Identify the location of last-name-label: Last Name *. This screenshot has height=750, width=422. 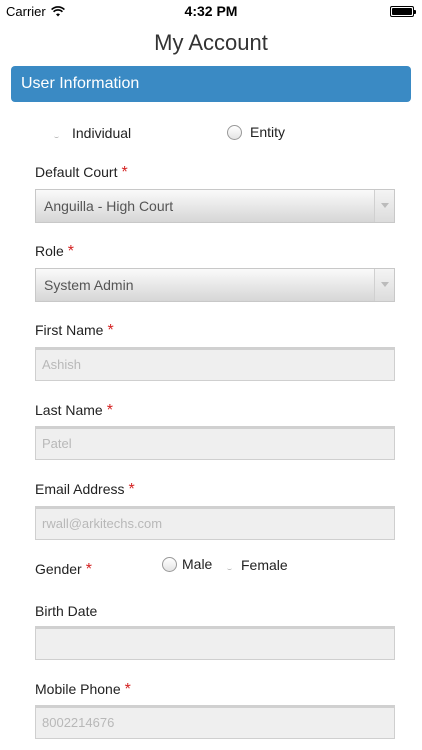
(74, 410).